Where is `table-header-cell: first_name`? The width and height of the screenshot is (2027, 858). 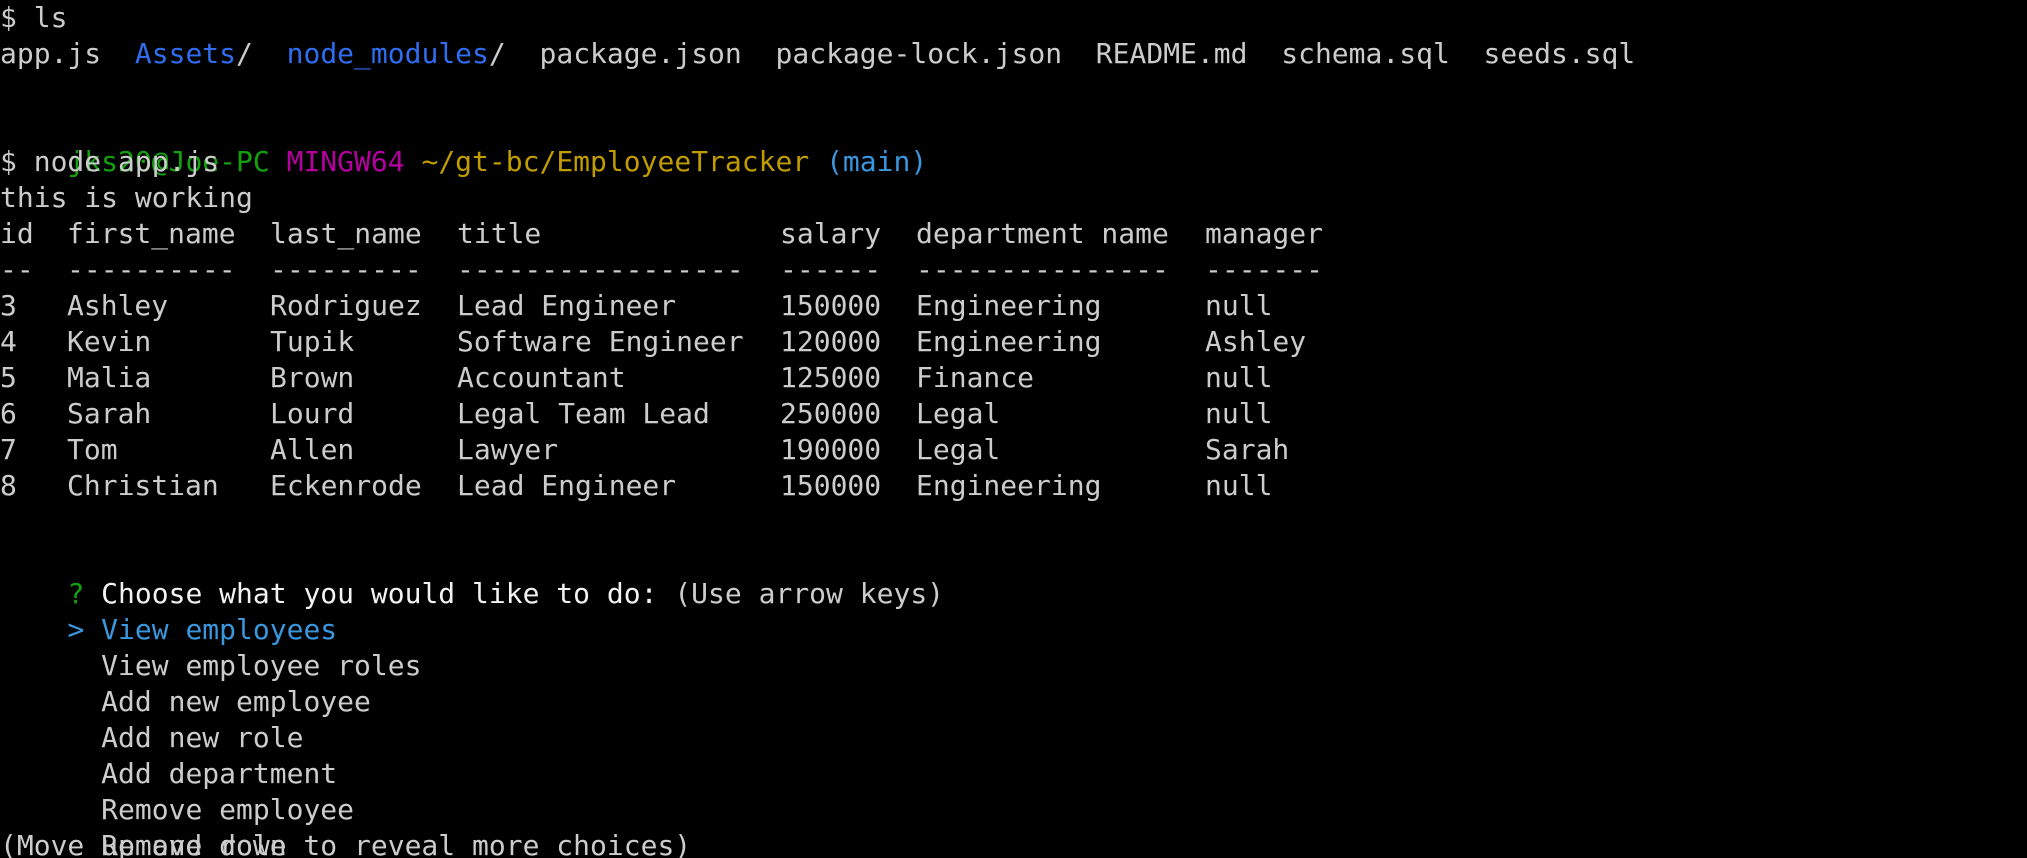
table-header-cell: first_name is located at coordinates (151, 233).